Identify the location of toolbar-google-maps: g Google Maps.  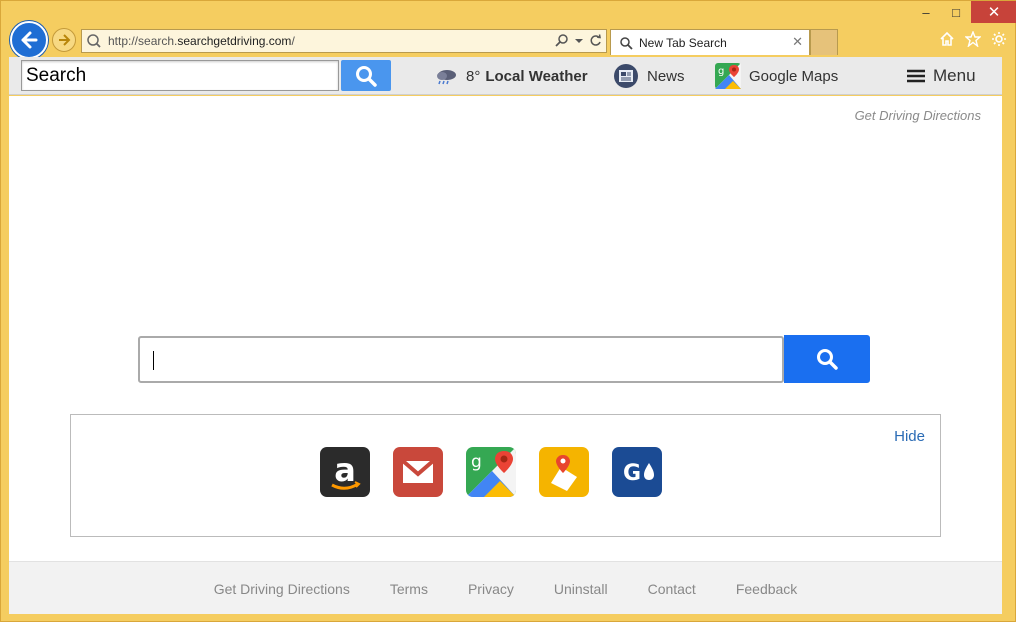
(776, 76).